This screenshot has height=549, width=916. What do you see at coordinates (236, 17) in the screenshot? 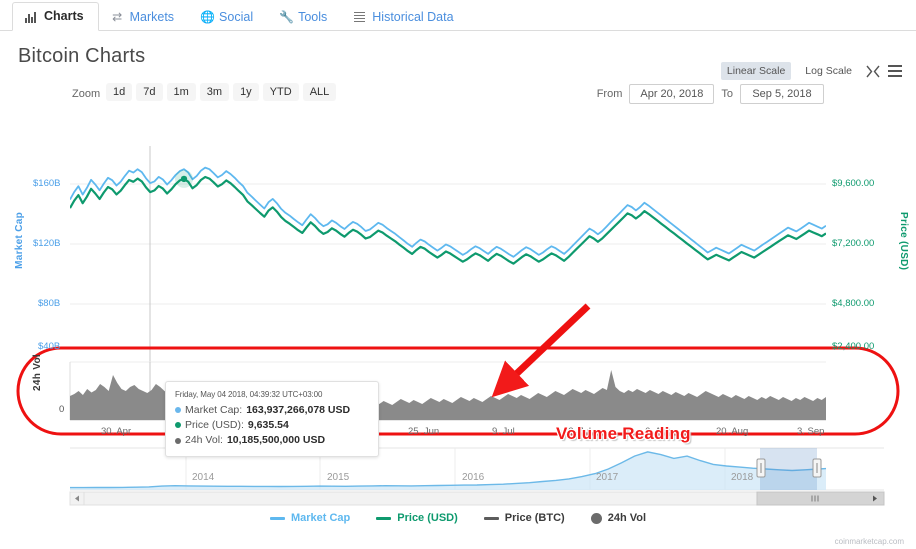
I see `tab-social-label: Social` at bounding box center [236, 17].